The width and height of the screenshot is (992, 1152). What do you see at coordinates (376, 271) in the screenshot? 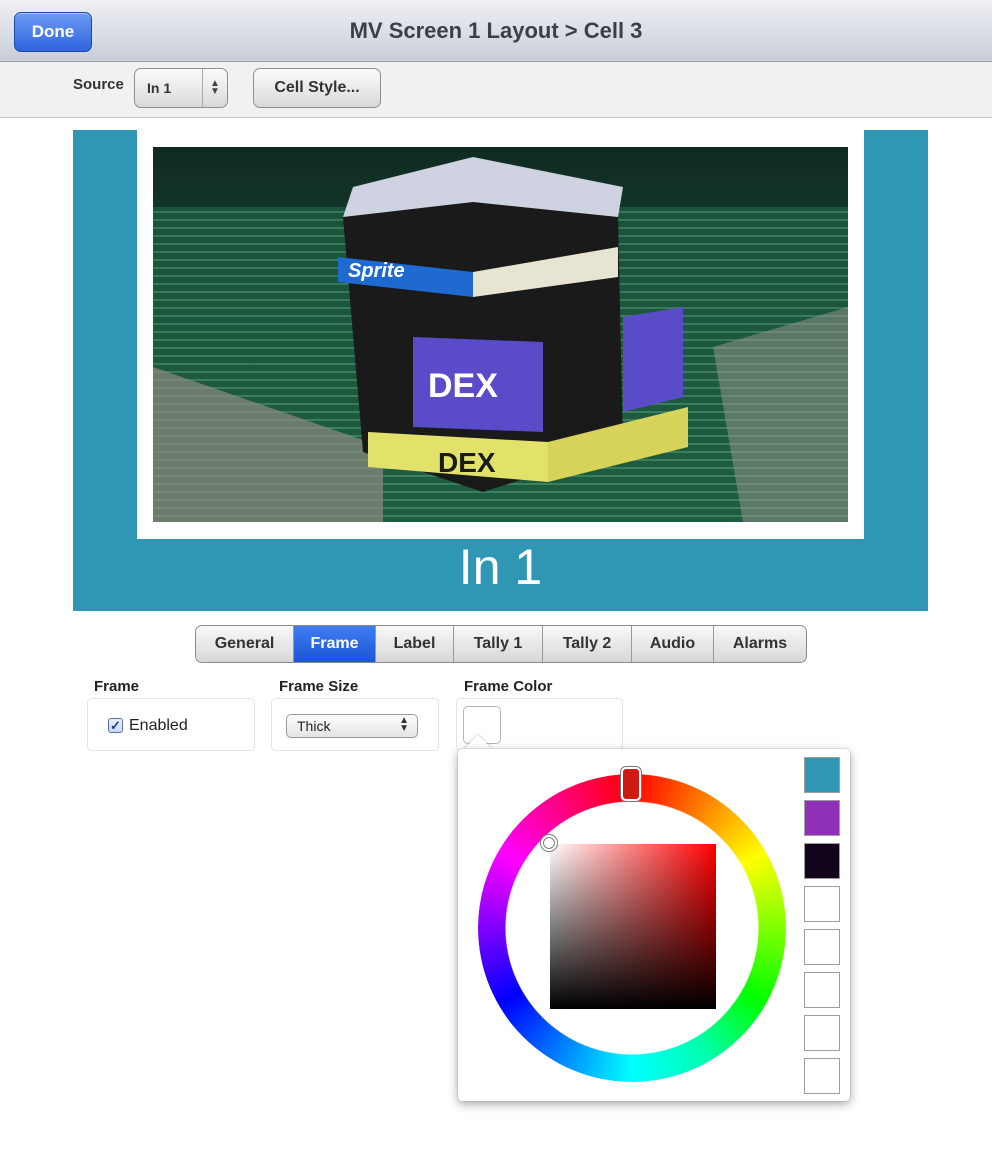
I see `svg-text: Sprite` at bounding box center [376, 271].